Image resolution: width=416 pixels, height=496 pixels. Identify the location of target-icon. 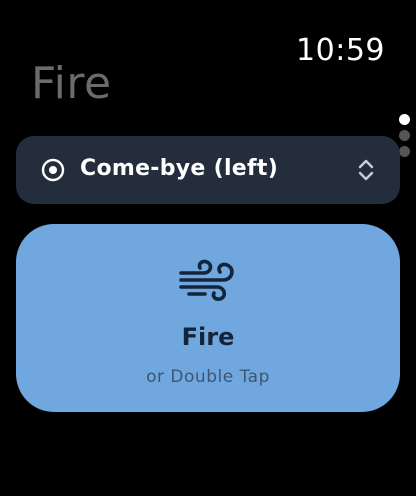
(53, 170).